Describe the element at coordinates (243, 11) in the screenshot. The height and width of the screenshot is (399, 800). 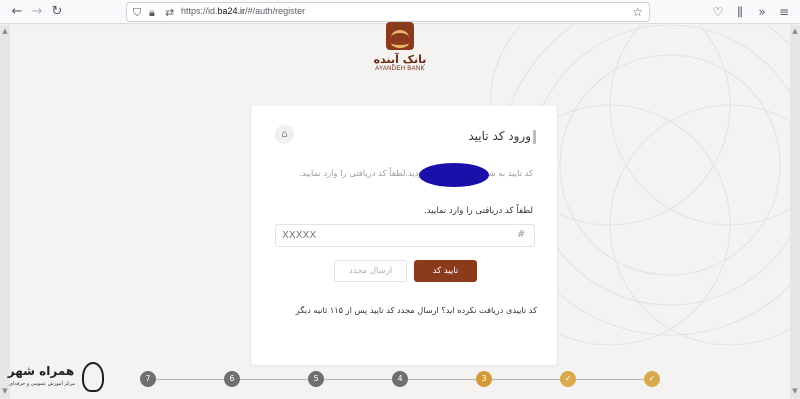
I see `url-text: https://id.ba24.ir/#/auth/register` at that location.